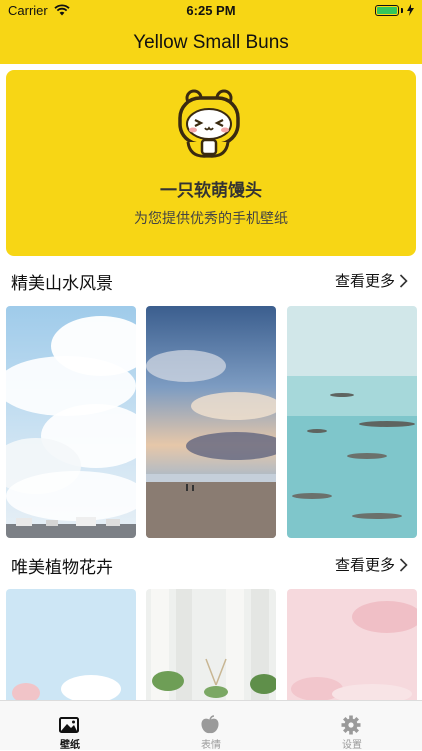 The width and height of the screenshot is (422, 751). I want to click on gear-icon, so click(351, 725).